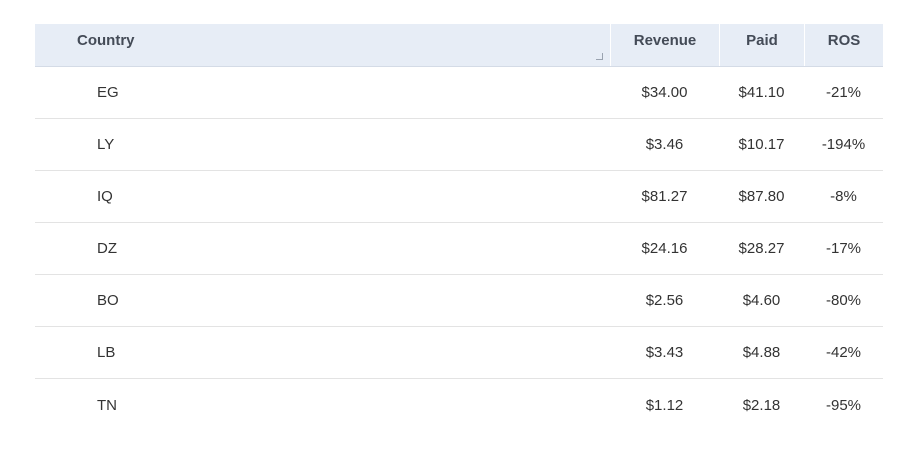 This screenshot has height=454, width=900. Describe the element at coordinates (843, 352) in the screenshot. I see `cell-ros: -42%` at that location.